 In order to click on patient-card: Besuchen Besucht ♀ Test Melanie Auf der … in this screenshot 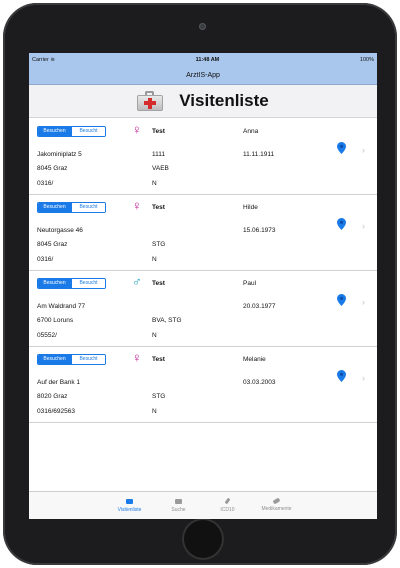, I will do `click(203, 385)`.